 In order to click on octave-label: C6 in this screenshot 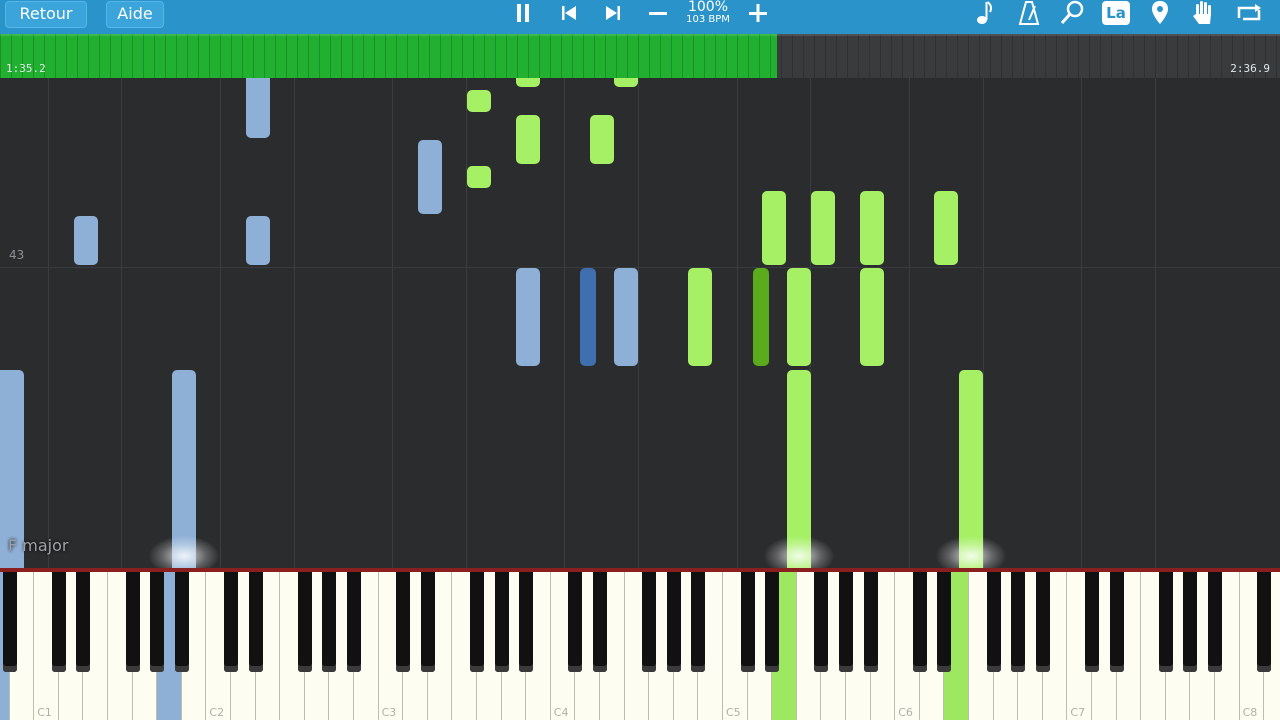, I will do `click(905, 712)`.